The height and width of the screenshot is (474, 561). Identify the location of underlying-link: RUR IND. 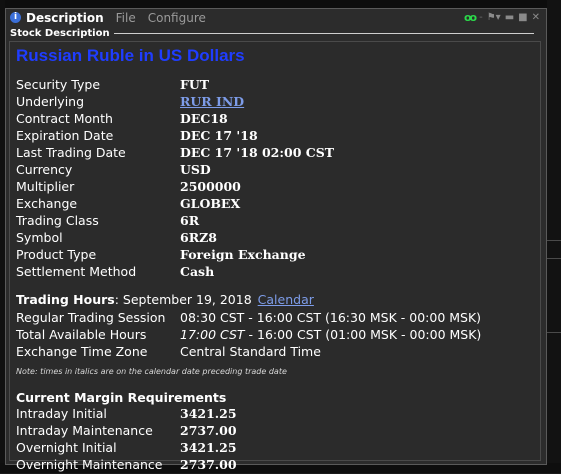
(212, 101).